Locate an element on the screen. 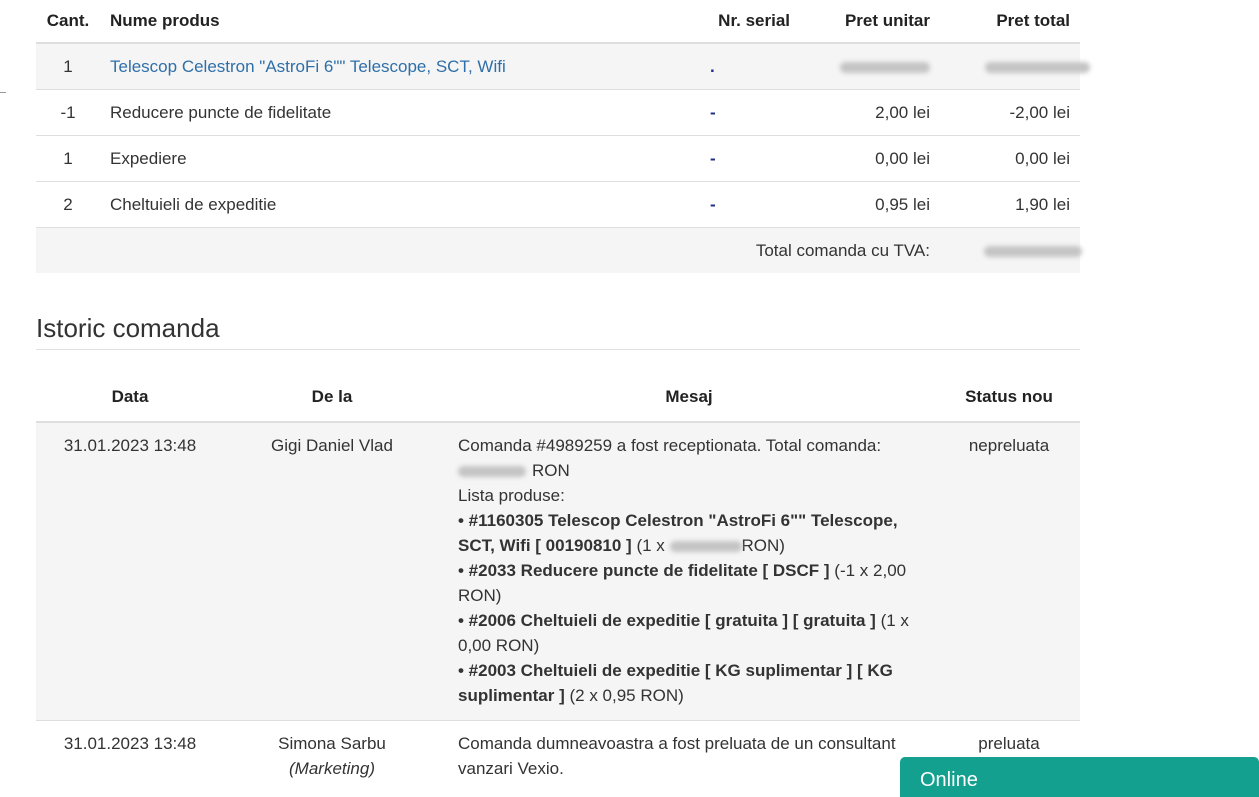 Image resolution: width=1259 pixels, height=797 pixels. message-total-suffix: RON is located at coordinates (551, 470).